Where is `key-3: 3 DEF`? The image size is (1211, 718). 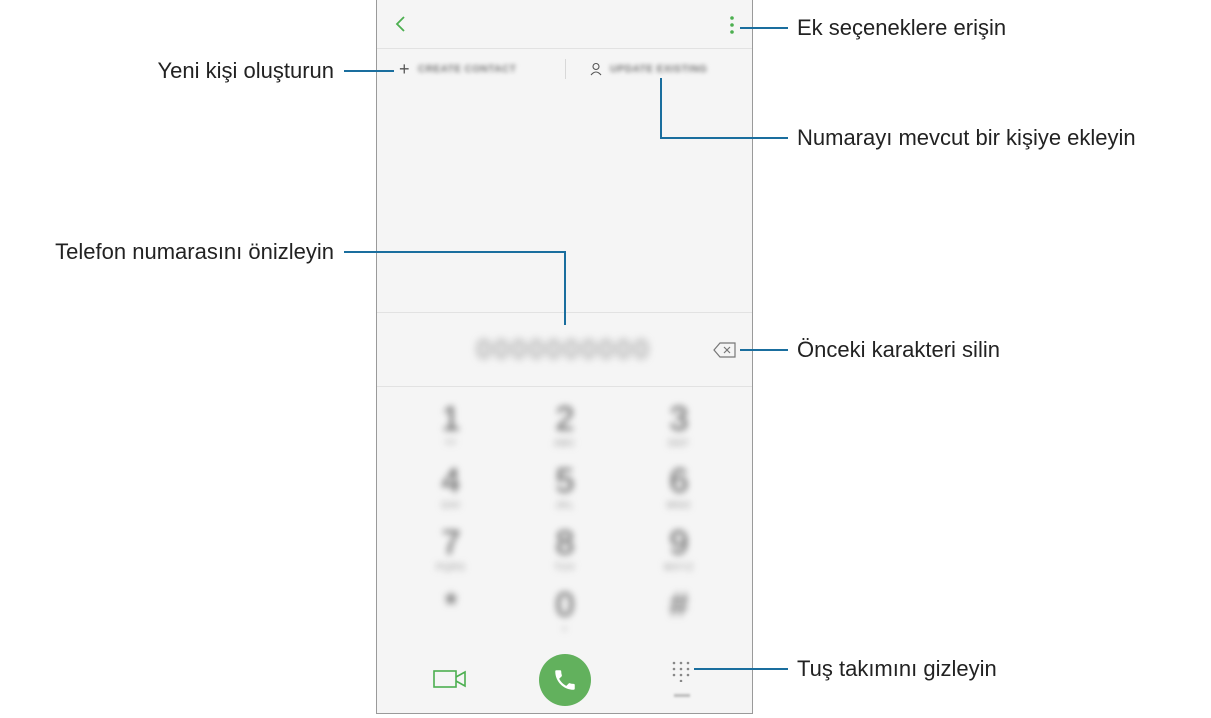
key-3: 3 DEF is located at coordinates (679, 426).